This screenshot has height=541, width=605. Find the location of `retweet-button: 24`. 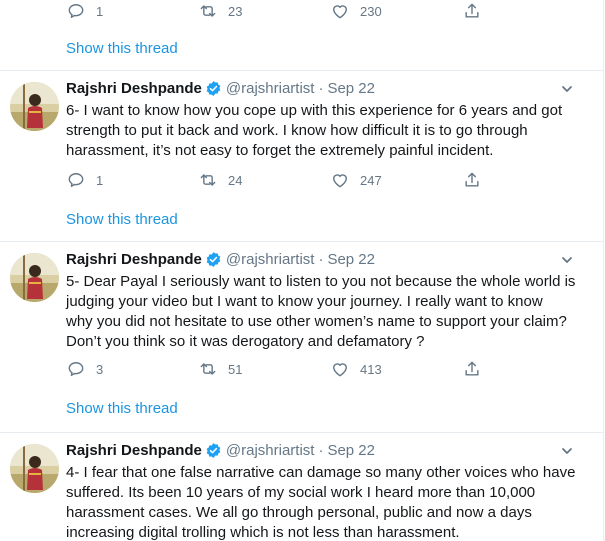

retweet-button: 24 is located at coordinates (264, 180).